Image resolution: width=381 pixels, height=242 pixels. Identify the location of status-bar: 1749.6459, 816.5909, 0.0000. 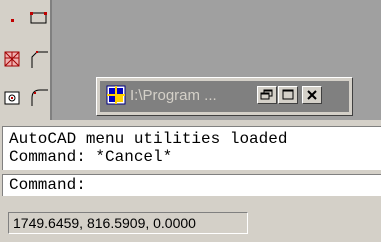
(190, 224).